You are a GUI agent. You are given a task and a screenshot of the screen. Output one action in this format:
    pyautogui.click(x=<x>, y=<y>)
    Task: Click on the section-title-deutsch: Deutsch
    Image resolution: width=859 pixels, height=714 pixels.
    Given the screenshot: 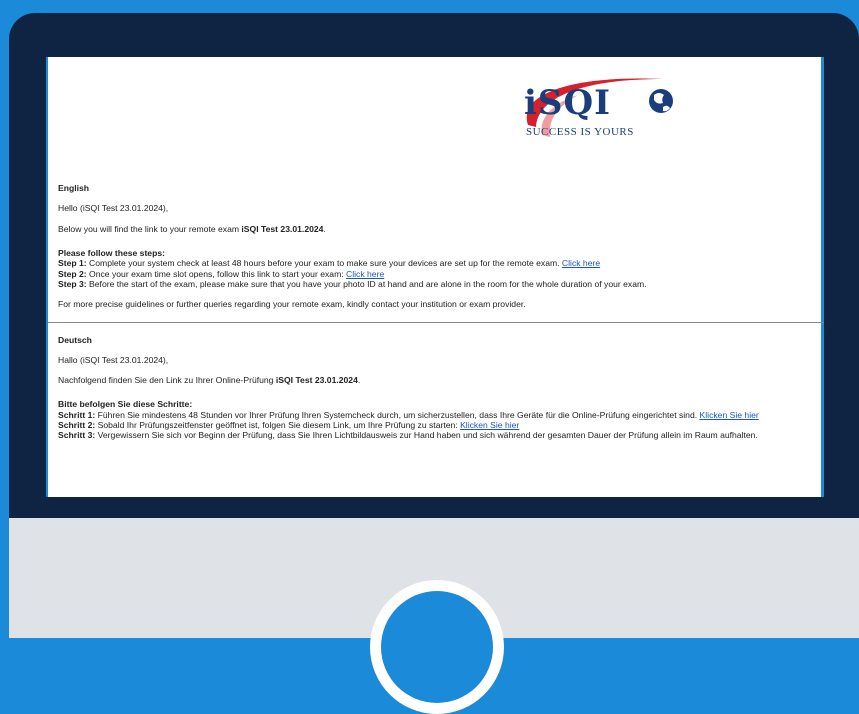 What is the action you would take?
    pyautogui.click(x=75, y=339)
    